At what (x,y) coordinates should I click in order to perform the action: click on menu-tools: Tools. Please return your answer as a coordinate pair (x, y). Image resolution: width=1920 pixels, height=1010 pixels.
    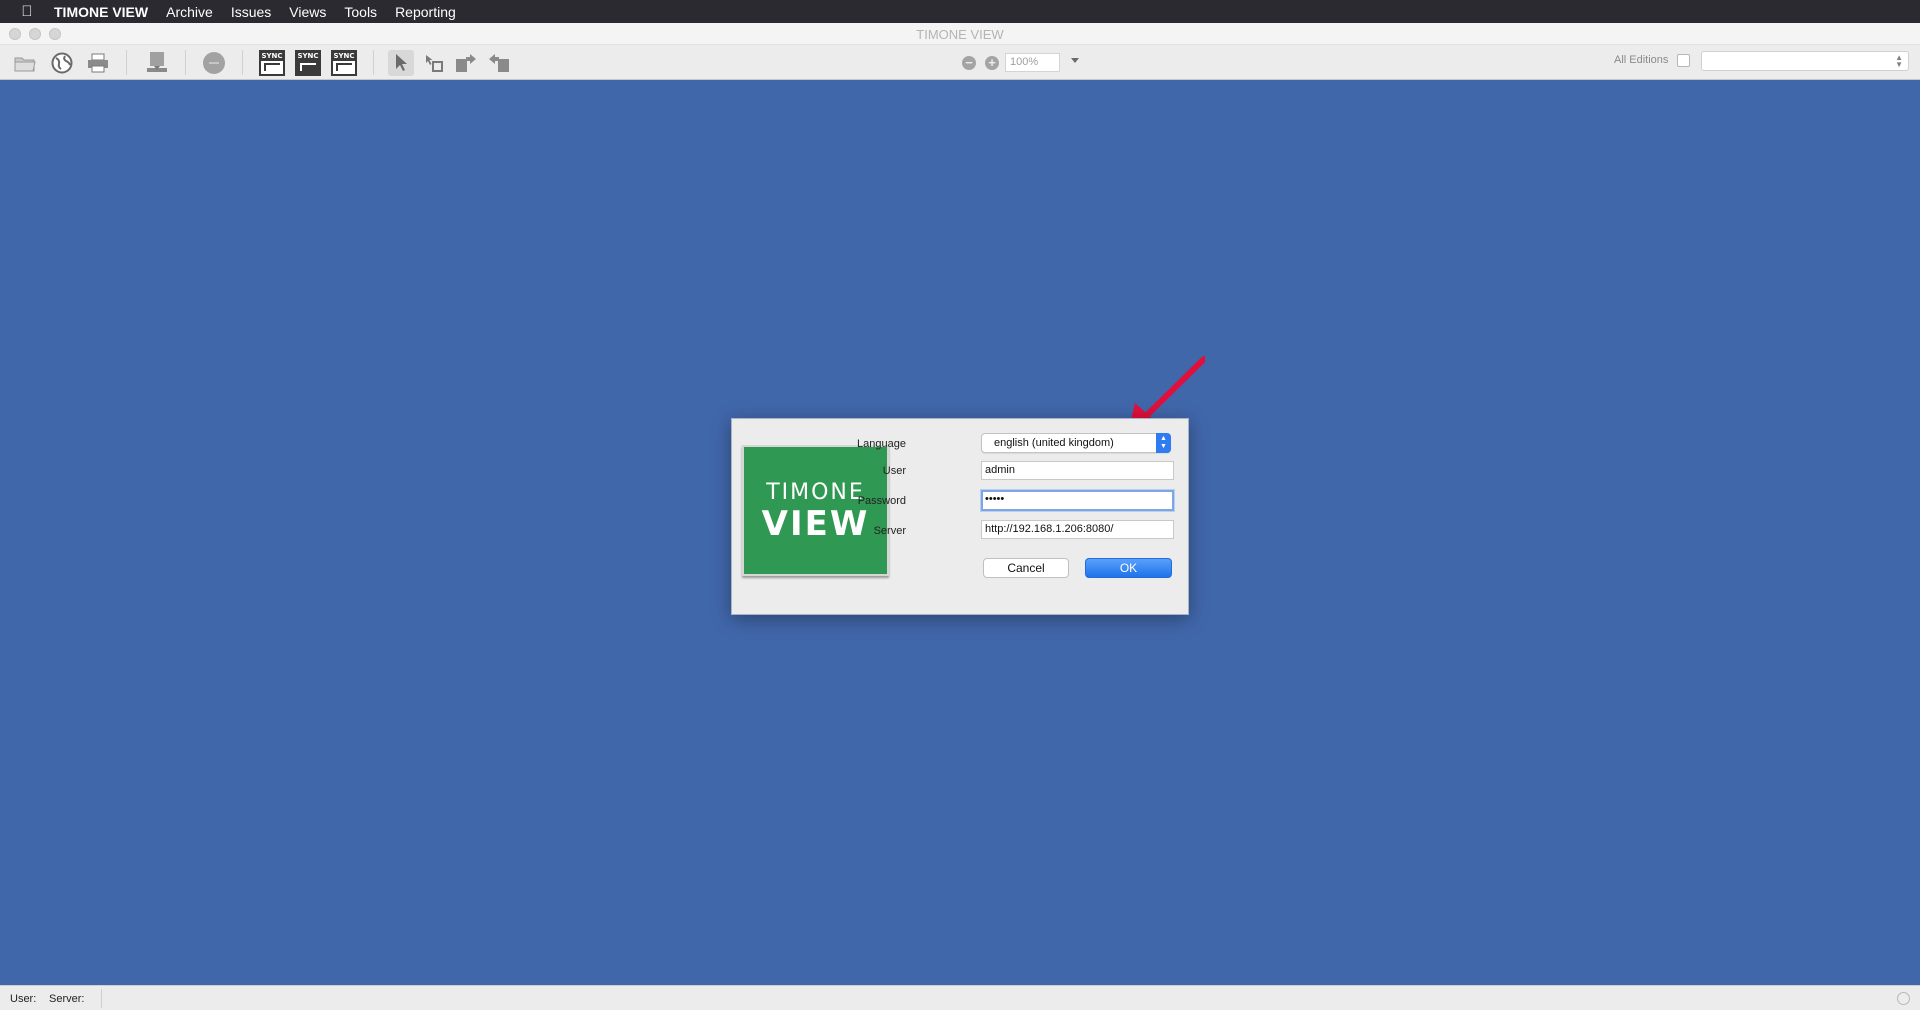
    Looking at the image, I should click on (360, 12).